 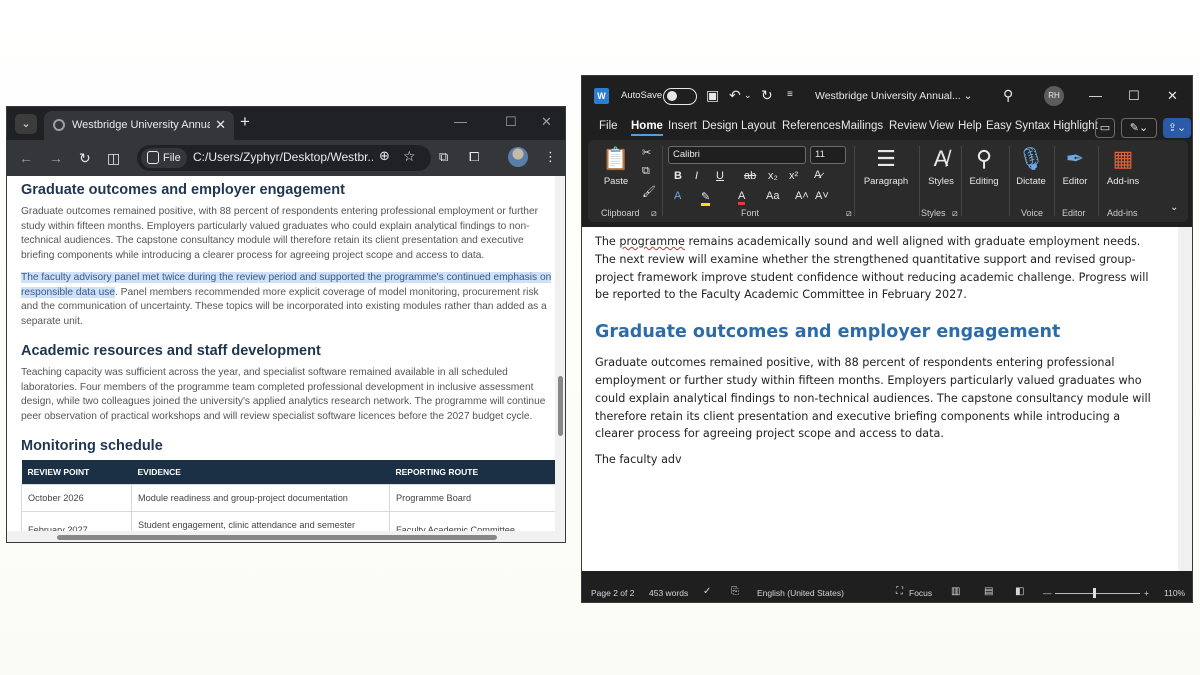 I want to click on document-title: Westbridge University Annual... ⌄, so click(x=893, y=96).